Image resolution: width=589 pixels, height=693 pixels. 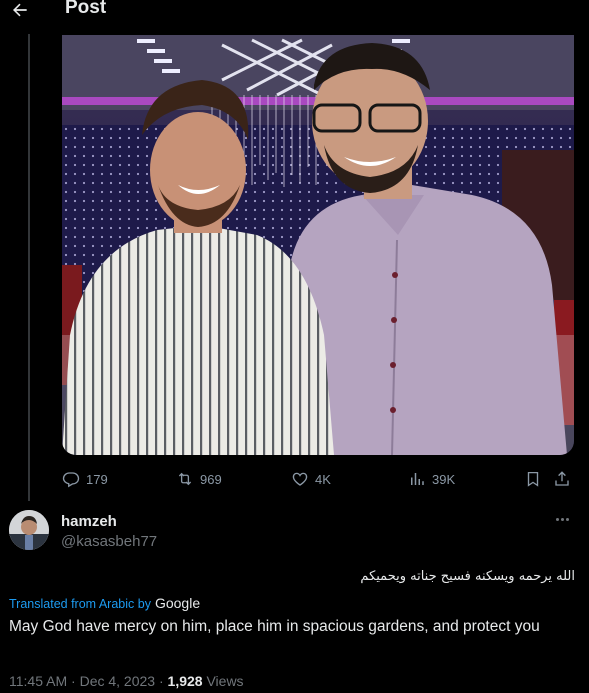 What do you see at coordinates (294, 17) in the screenshot?
I see `top-bar: Post` at bounding box center [294, 17].